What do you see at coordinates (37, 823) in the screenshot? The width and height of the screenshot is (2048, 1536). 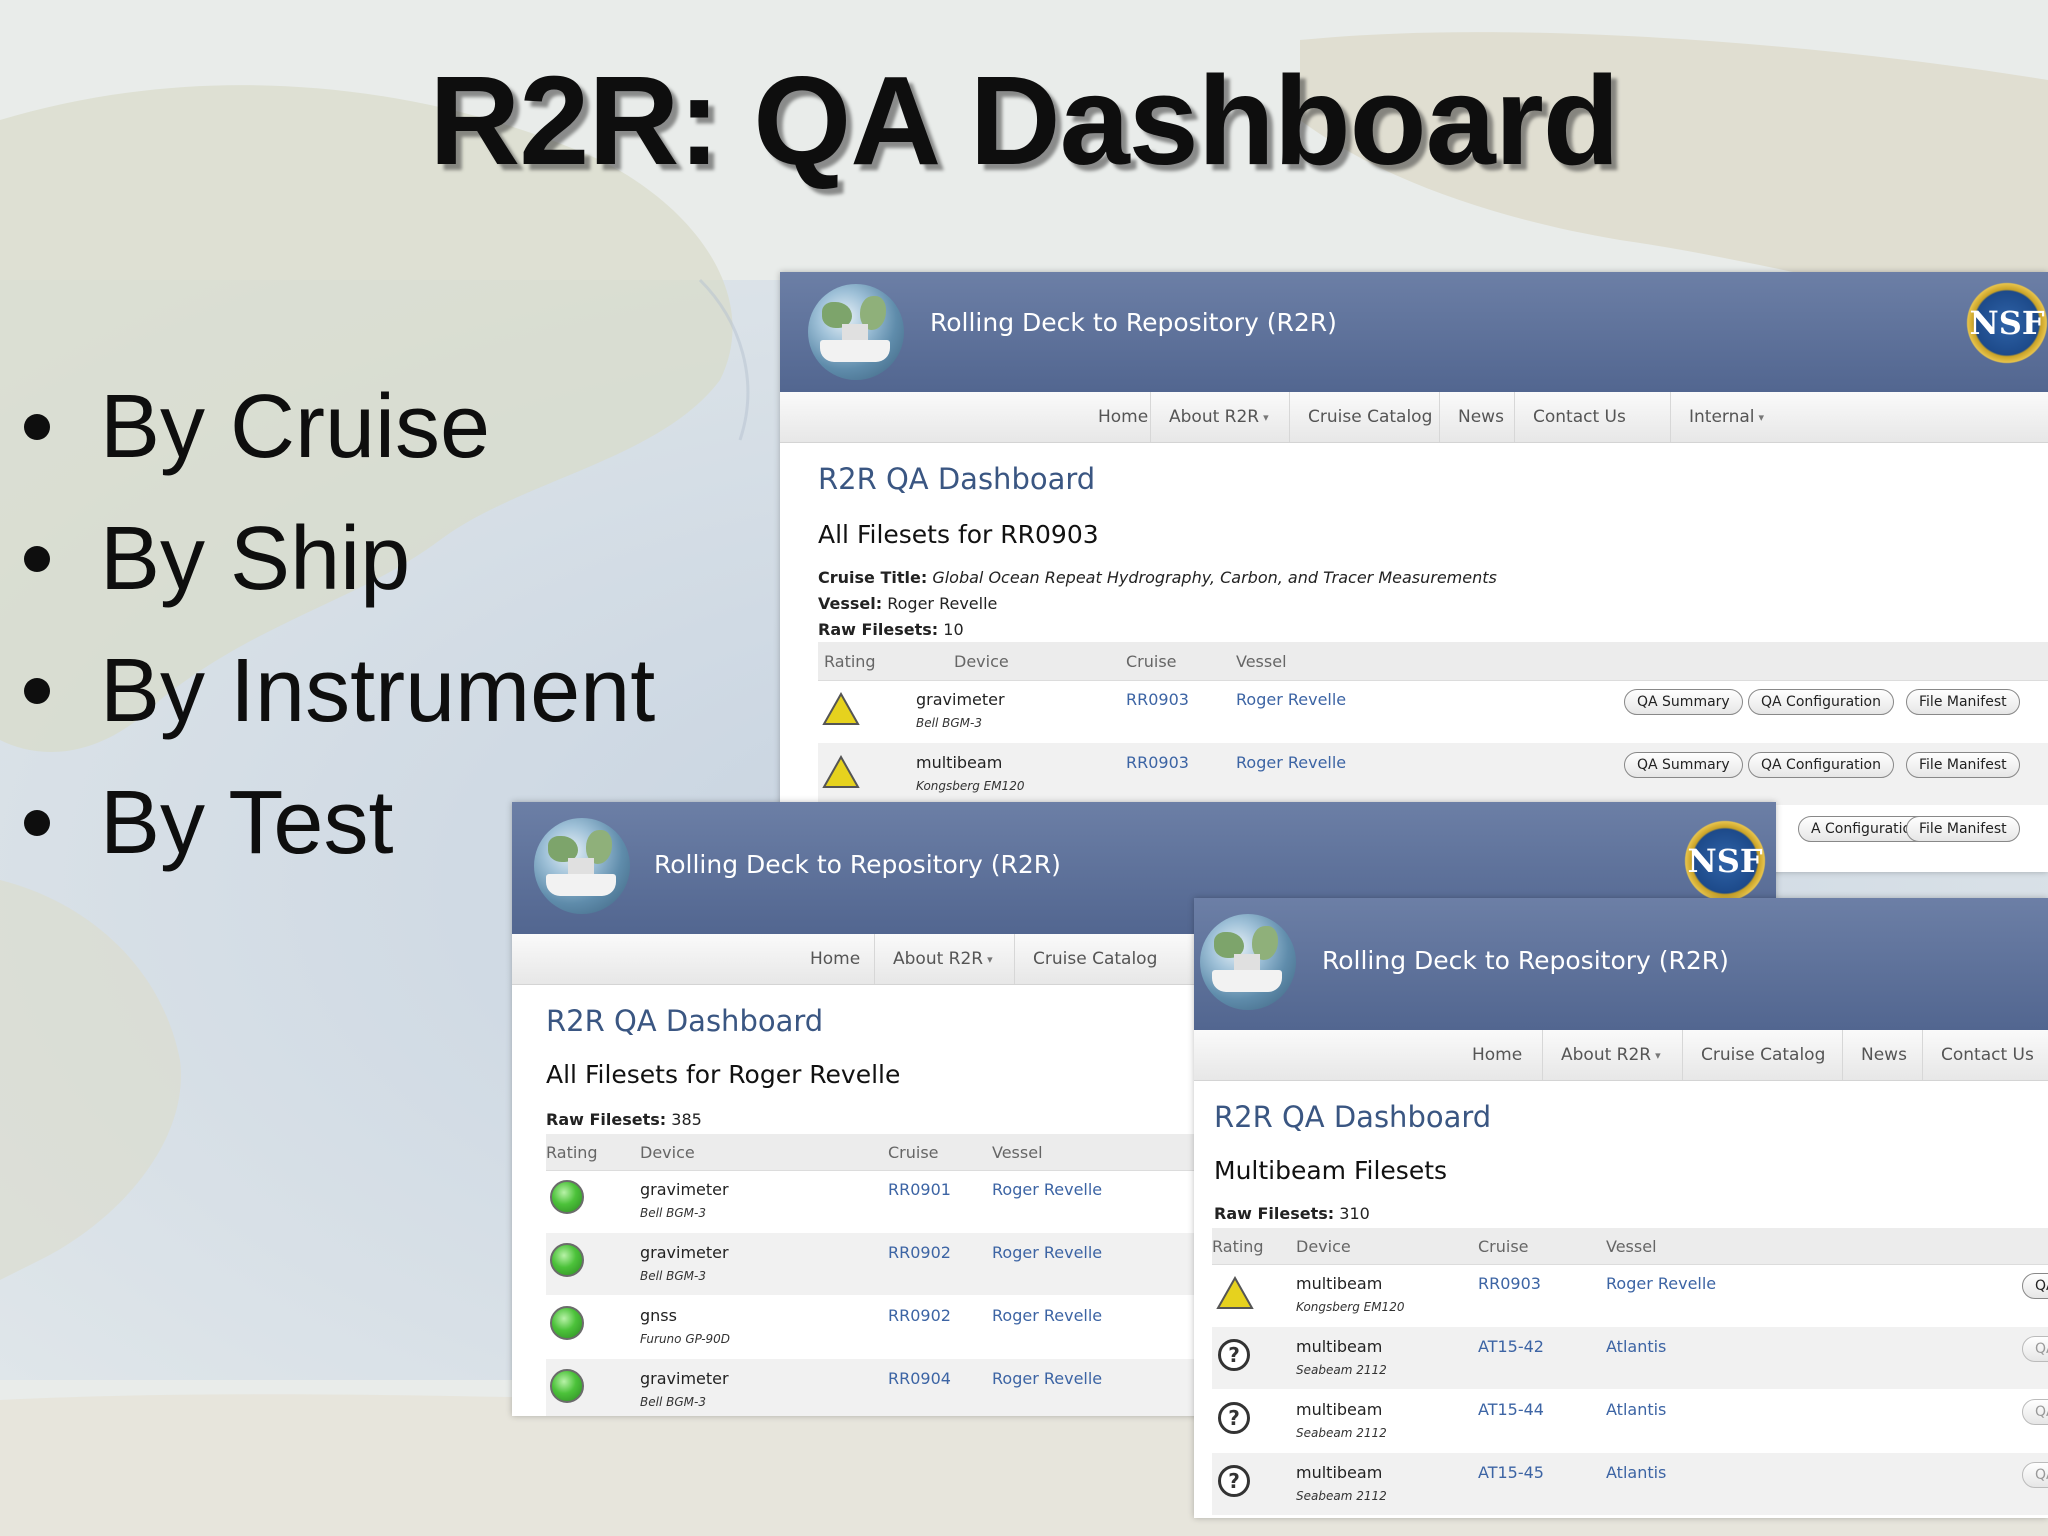 I see `bullet-dot-icon` at bounding box center [37, 823].